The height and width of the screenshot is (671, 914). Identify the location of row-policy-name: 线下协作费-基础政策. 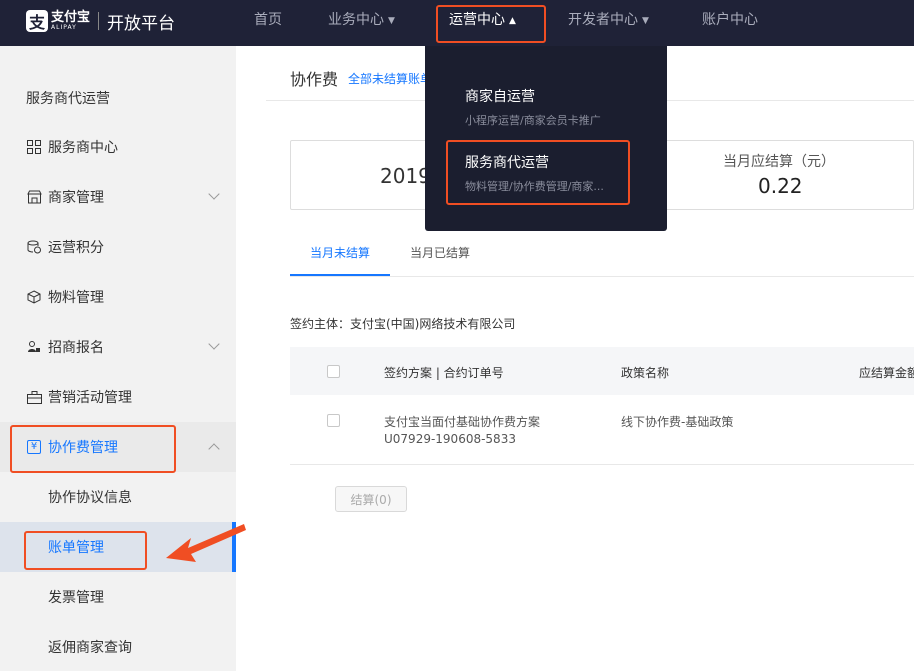
(677, 422).